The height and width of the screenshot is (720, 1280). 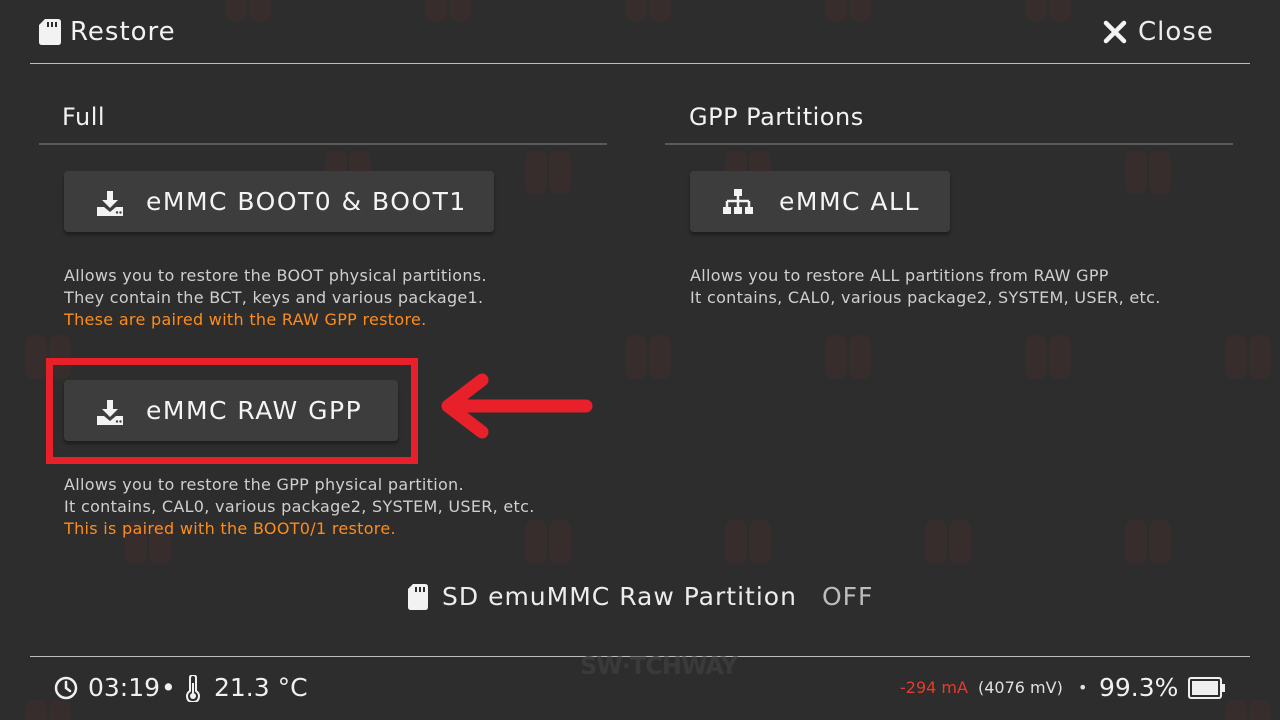 I want to click on arrow-pointer-icon, so click(x=517, y=406).